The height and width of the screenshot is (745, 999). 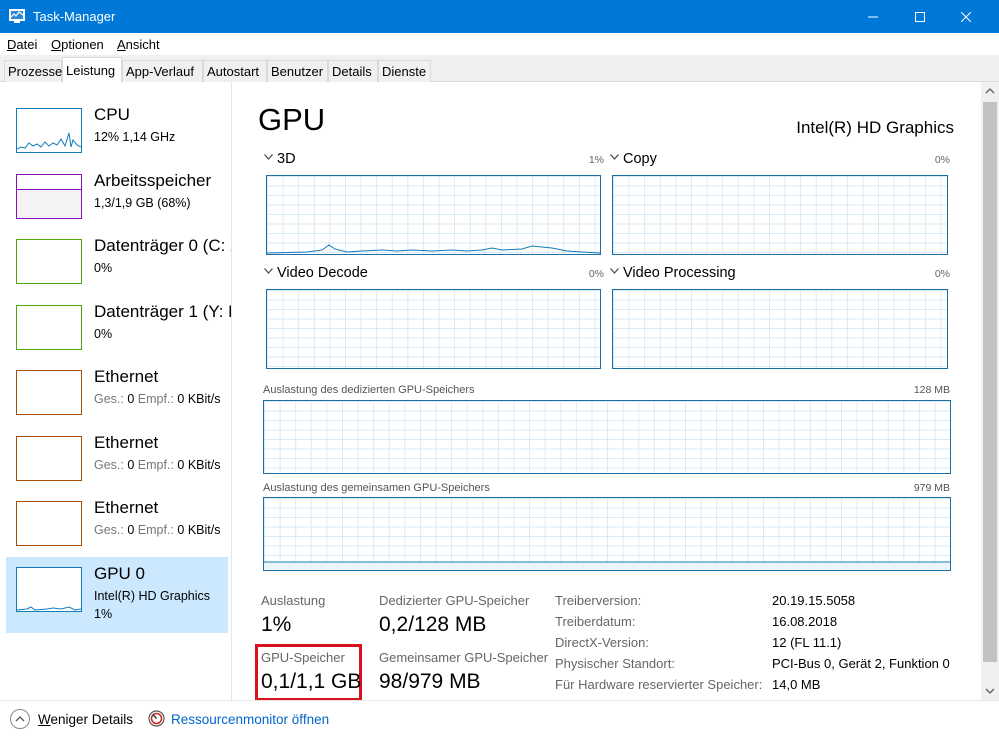 What do you see at coordinates (49, 196) in the screenshot?
I see `memory-thumbnail` at bounding box center [49, 196].